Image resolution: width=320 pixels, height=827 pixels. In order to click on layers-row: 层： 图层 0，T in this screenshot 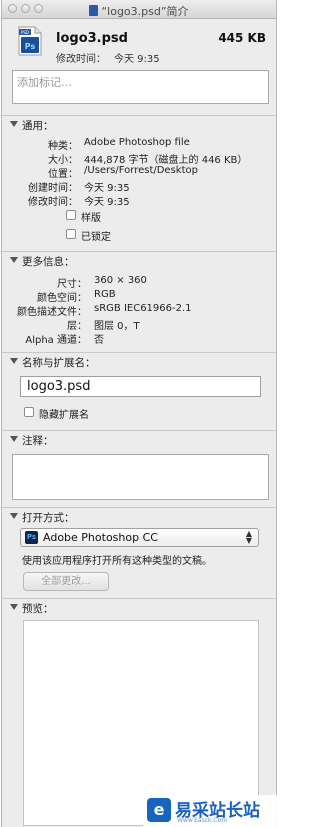, I will do `click(103, 326)`.